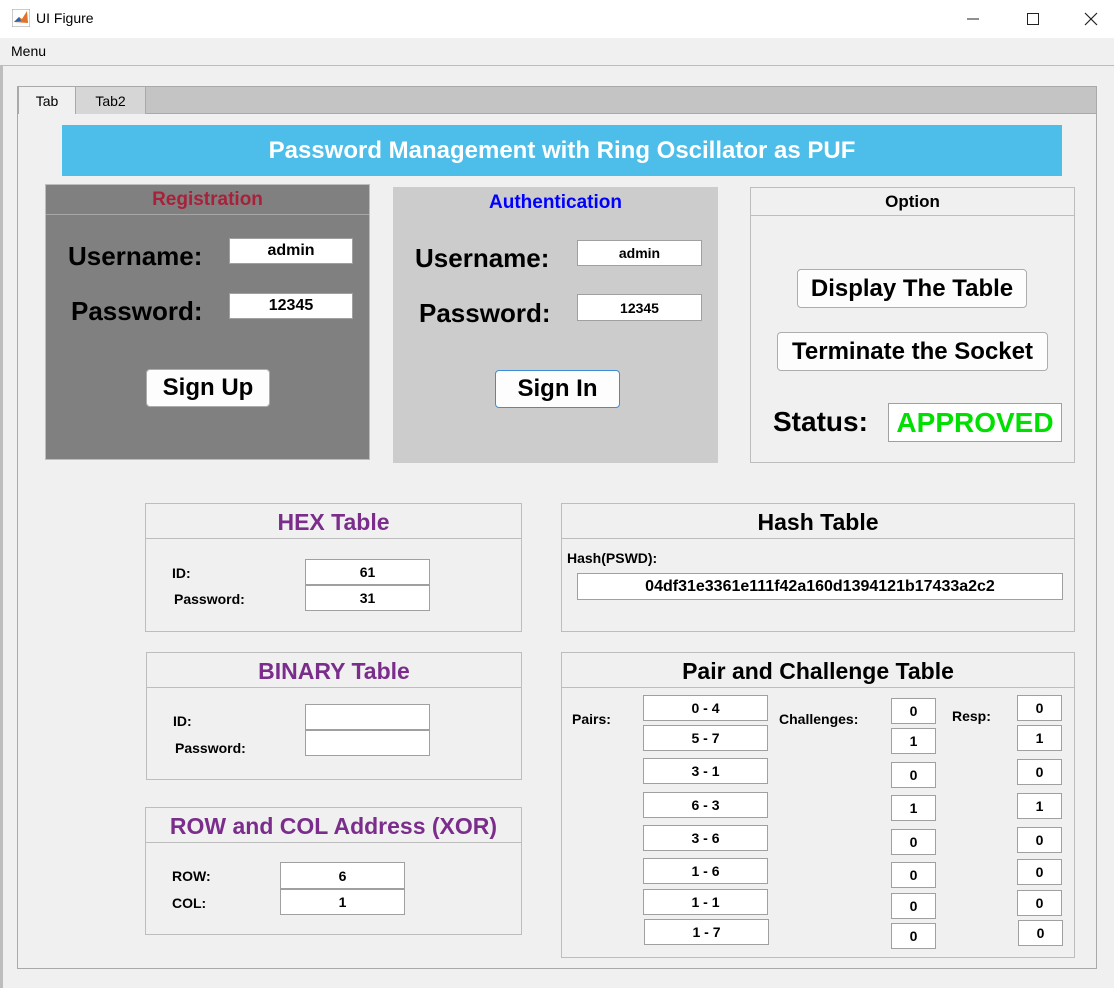 This screenshot has width=1114, height=988. I want to click on maximize-button, so click(1033, 19).